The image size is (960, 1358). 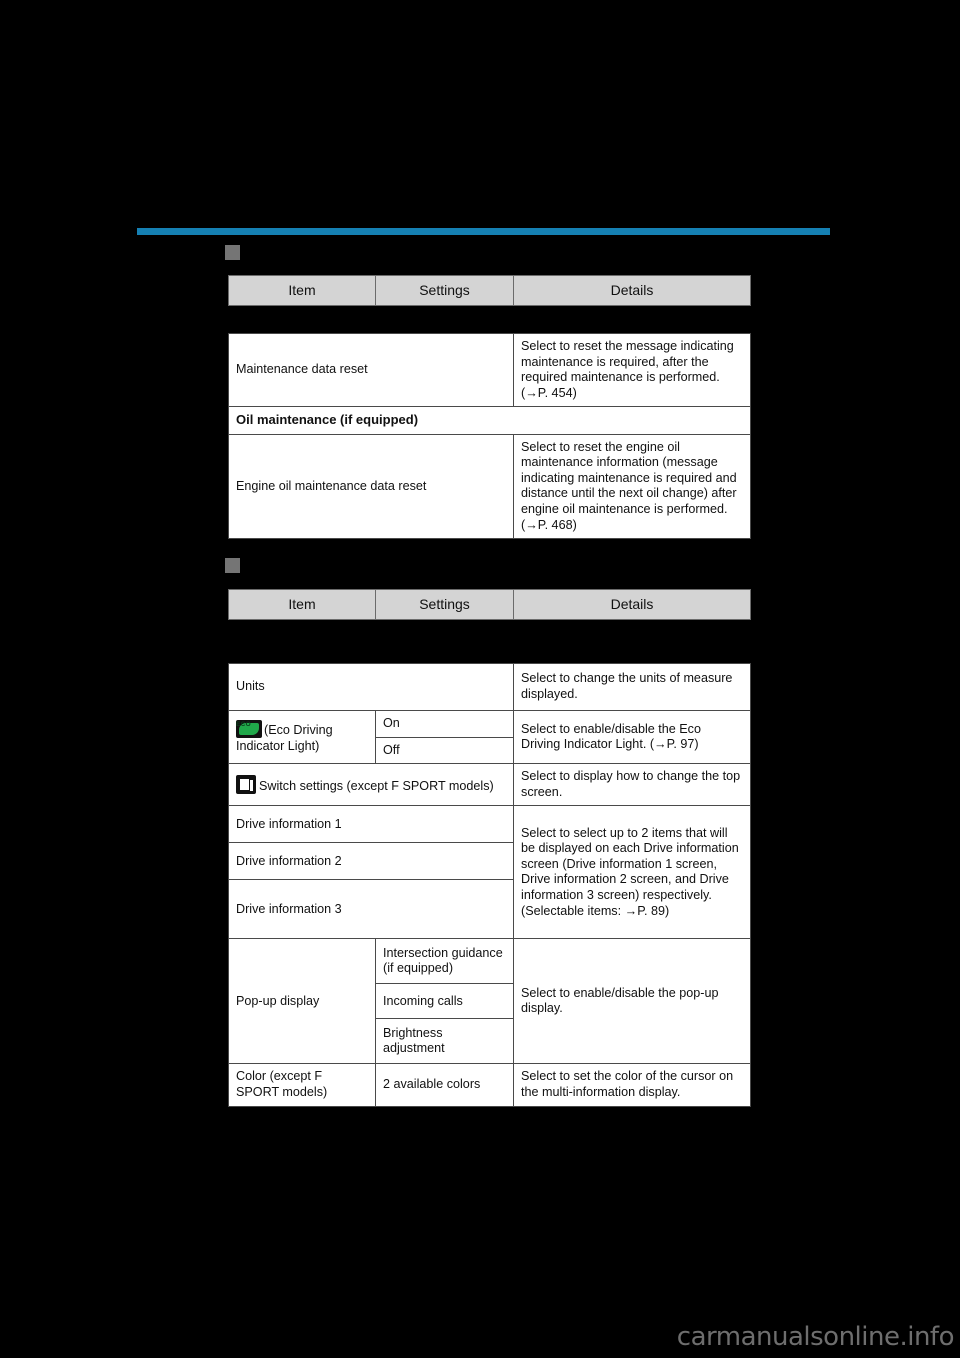 What do you see at coordinates (302, 737) in the screenshot?
I see `row-item-eco-driving-indicator-light: ECO (Eco Driving Indicator Light)` at bounding box center [302, 737].